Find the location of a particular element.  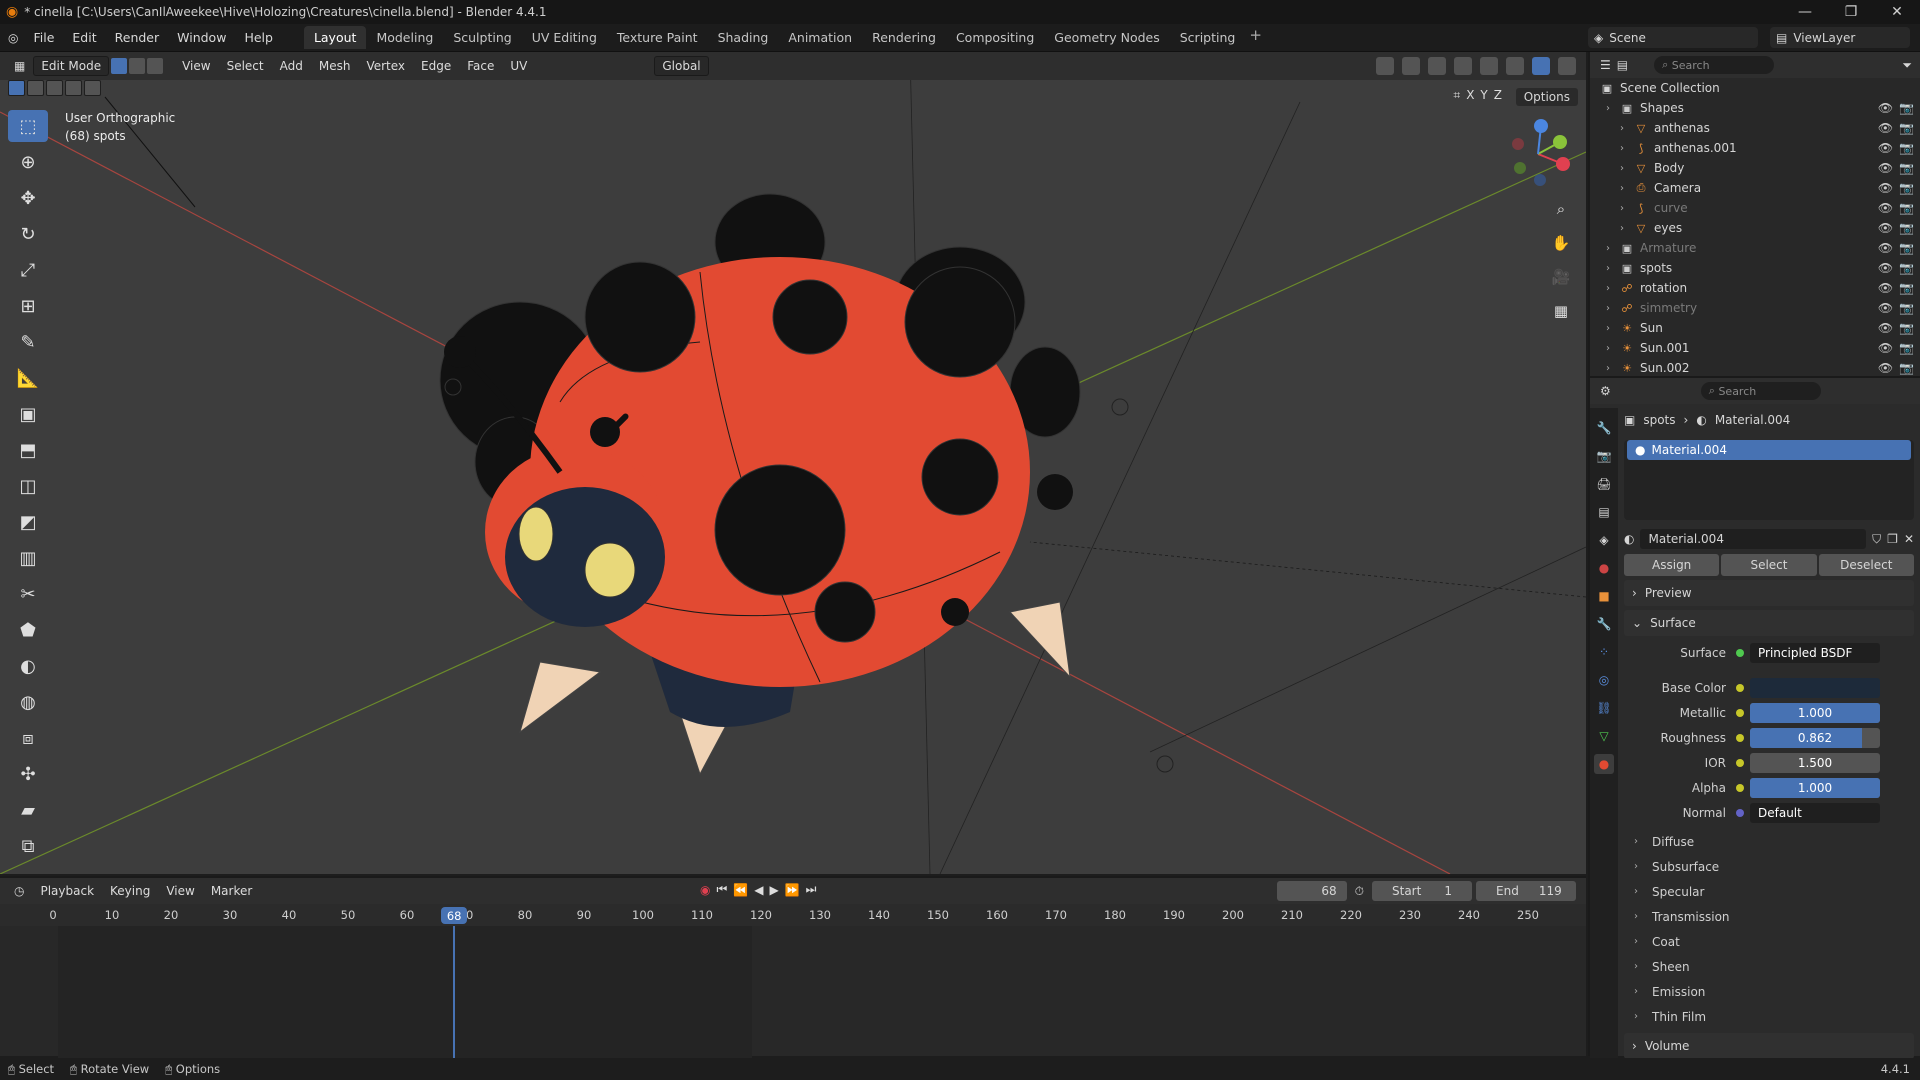

current-frame-marker: 68 is located at coordinates (454, 915).